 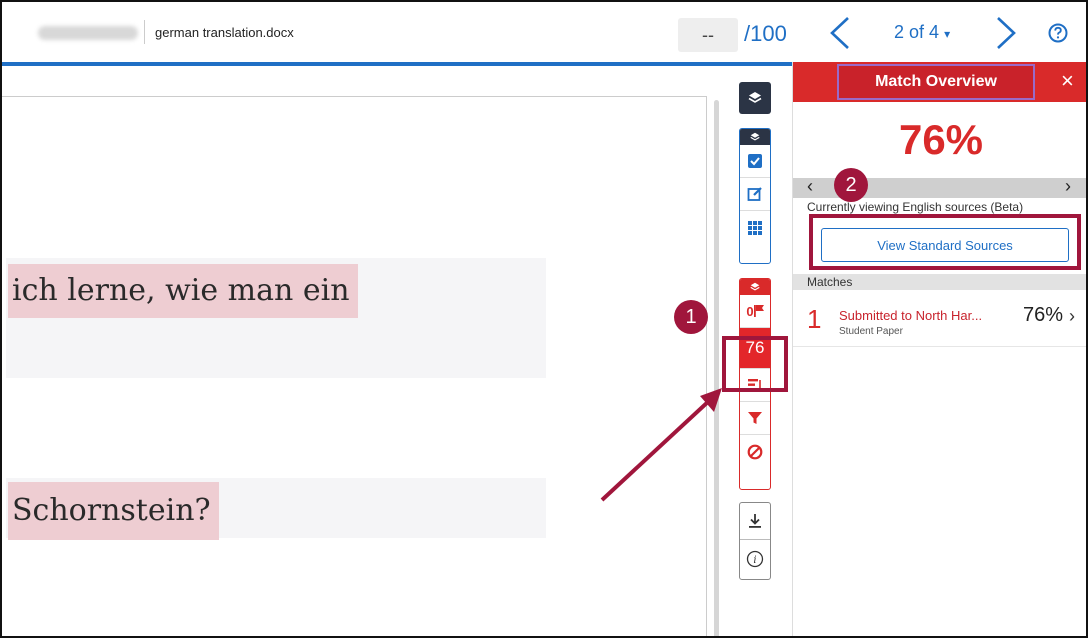 I want to click on checkbox-icon, so click(x=755, y=161).